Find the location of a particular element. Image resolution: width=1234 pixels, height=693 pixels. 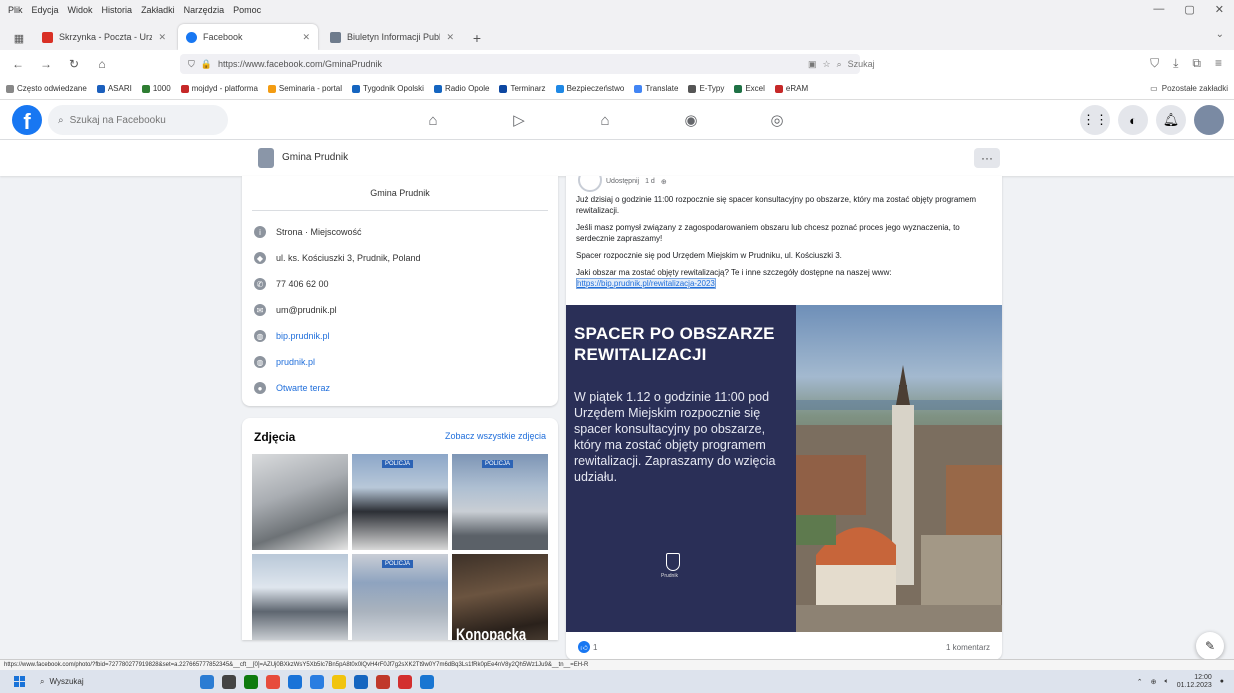

bookmark-item: Terminarz is located at coordinates (522, 88).